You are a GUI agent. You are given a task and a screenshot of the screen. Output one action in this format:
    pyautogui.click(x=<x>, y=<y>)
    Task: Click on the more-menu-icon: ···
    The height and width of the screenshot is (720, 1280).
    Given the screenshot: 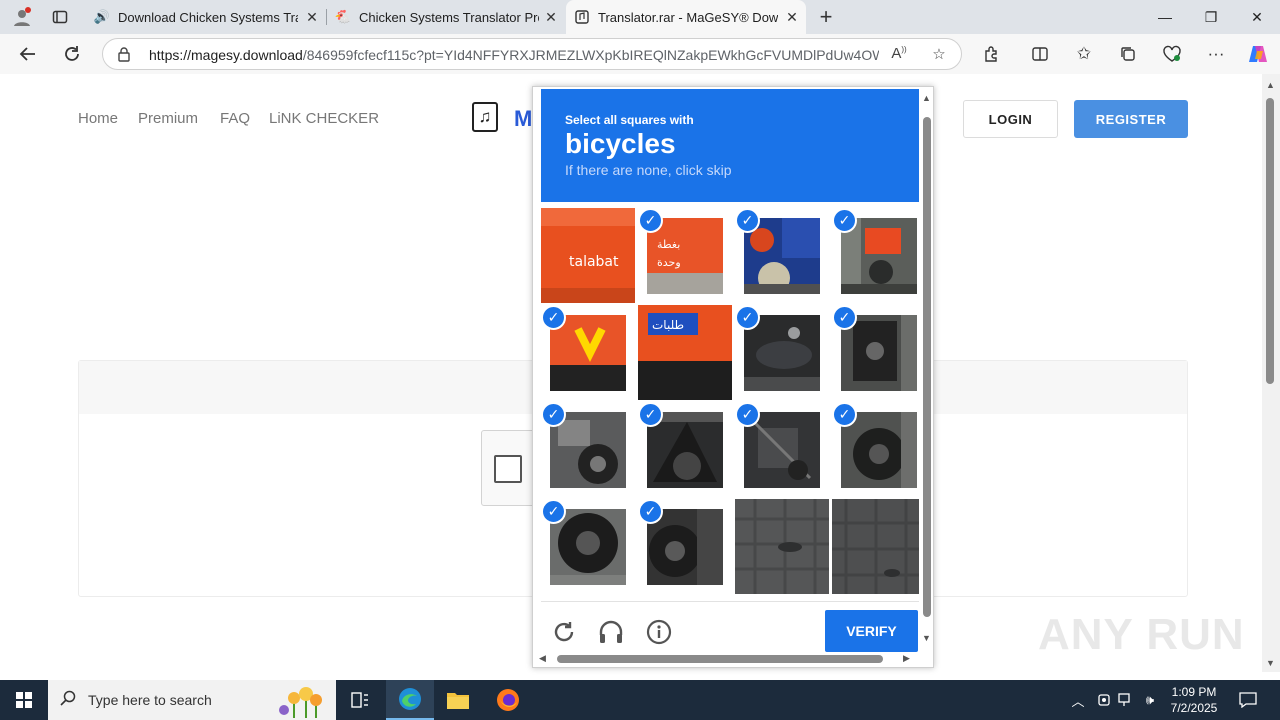 What is the action you would take?
    pyautogui.click(x=1216, y=54)
    